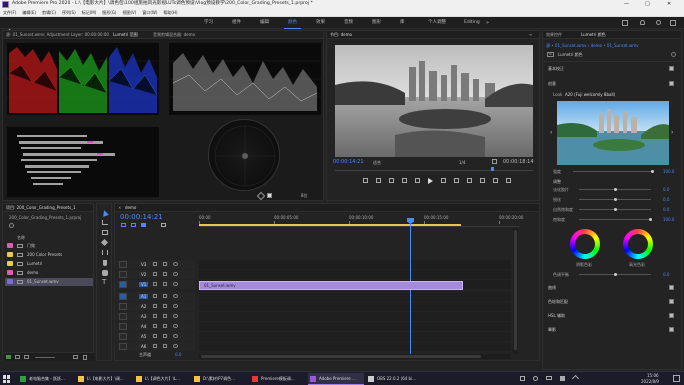  Describe the element at coordinates (49, 246) in the screenshot. I see `project-item: 门效` at that location.